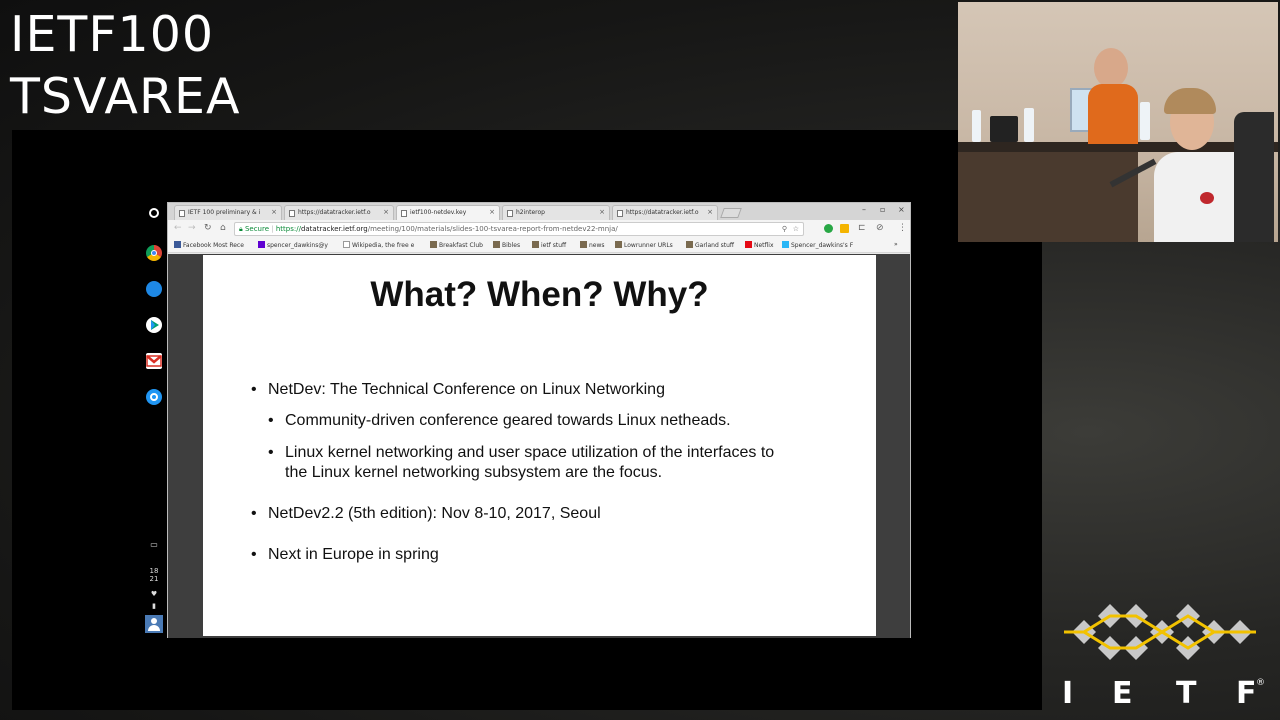  Describe the element at coordinates (556, 212) in the screenshot. I see `tab-h2interop: h2interop ×` at that location.